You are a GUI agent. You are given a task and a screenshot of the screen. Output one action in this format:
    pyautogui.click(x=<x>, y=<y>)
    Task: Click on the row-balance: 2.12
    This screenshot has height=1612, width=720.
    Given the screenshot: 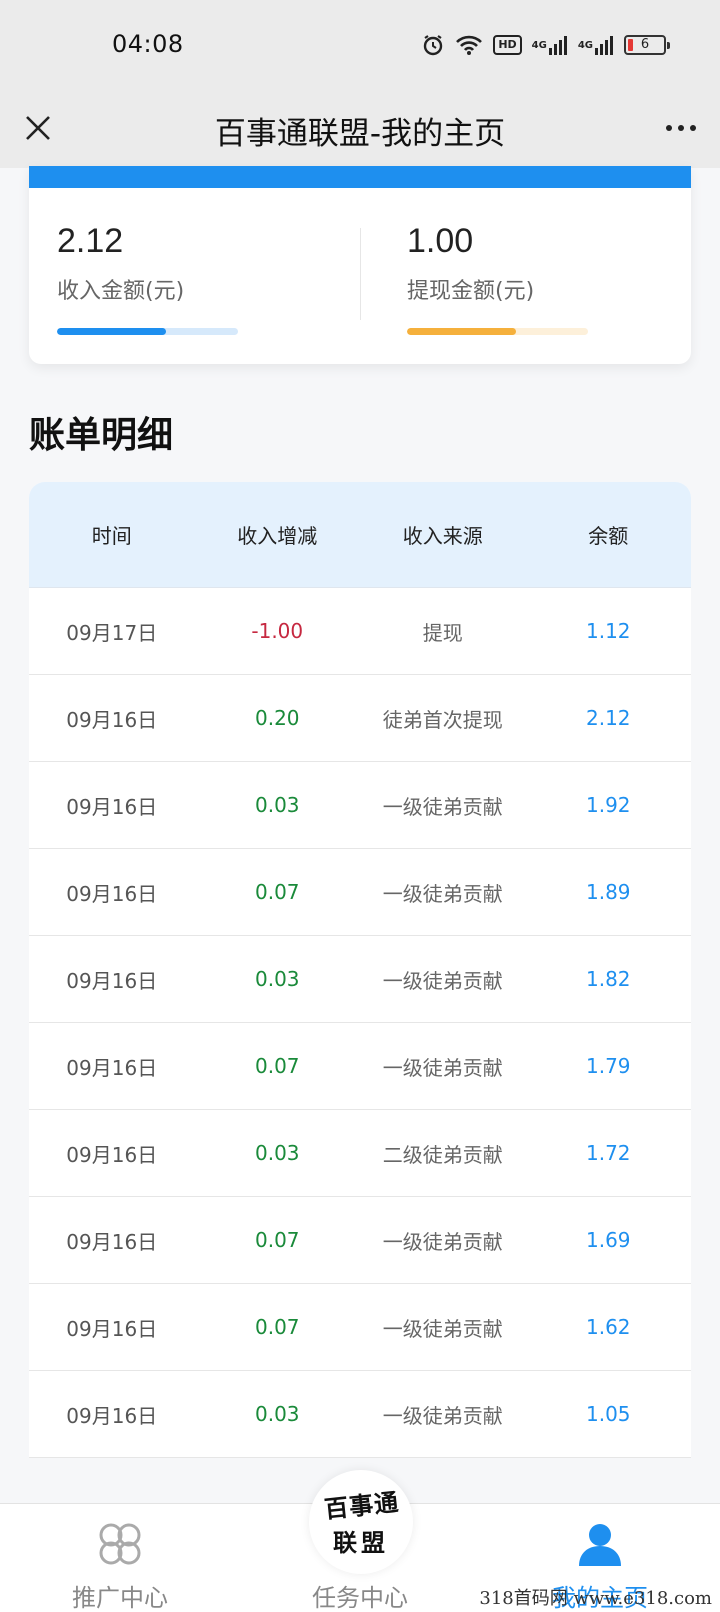 What is the action you would take?
    pyautogui.click(x=608, y=718)
    